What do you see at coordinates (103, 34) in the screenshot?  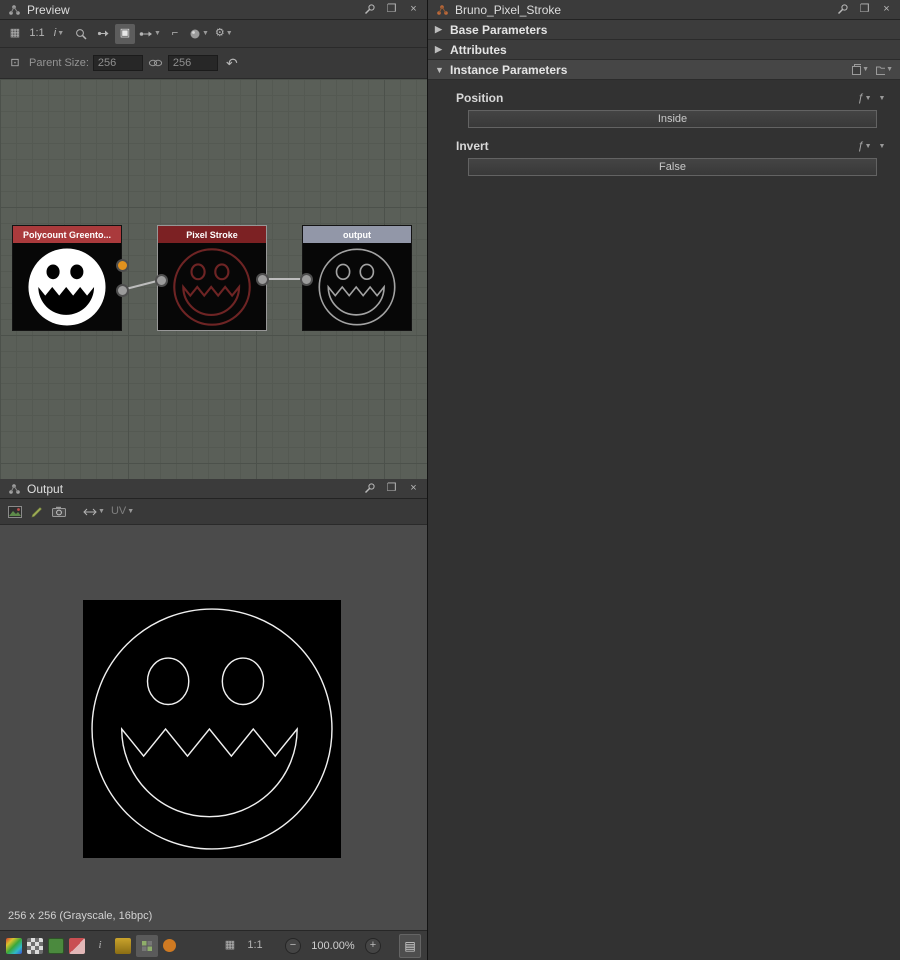 I see `link-nodes-button` at bounding box center [103, 34].